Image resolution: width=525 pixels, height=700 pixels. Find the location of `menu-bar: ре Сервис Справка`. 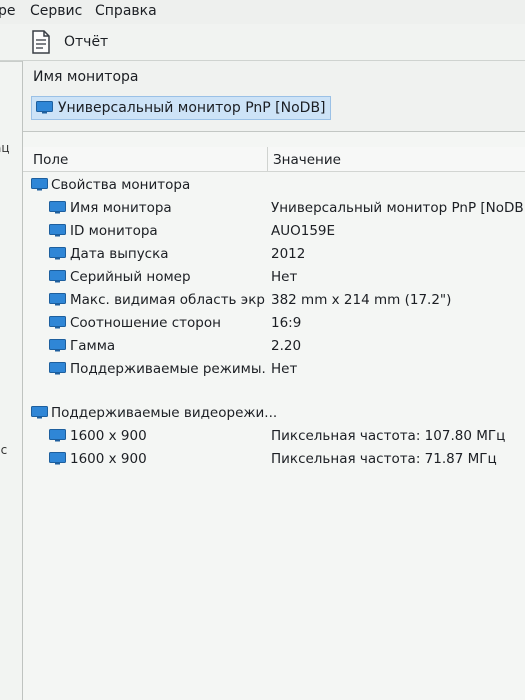

menu-bar: ре Сервис Справка is located at coordinates (262, 12).